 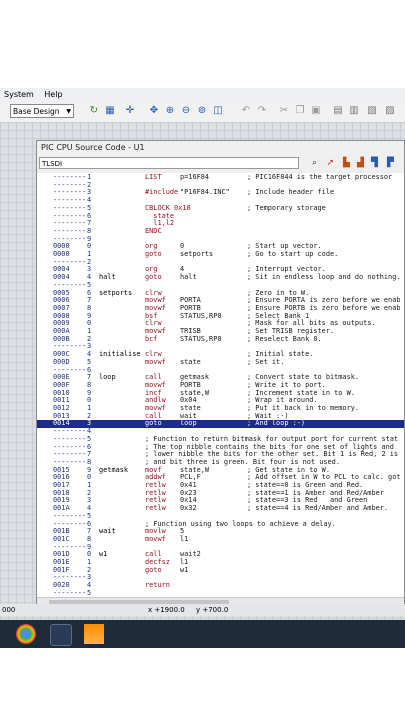 I want to click on code-line: -------- 2, so click(x=220, y=262).